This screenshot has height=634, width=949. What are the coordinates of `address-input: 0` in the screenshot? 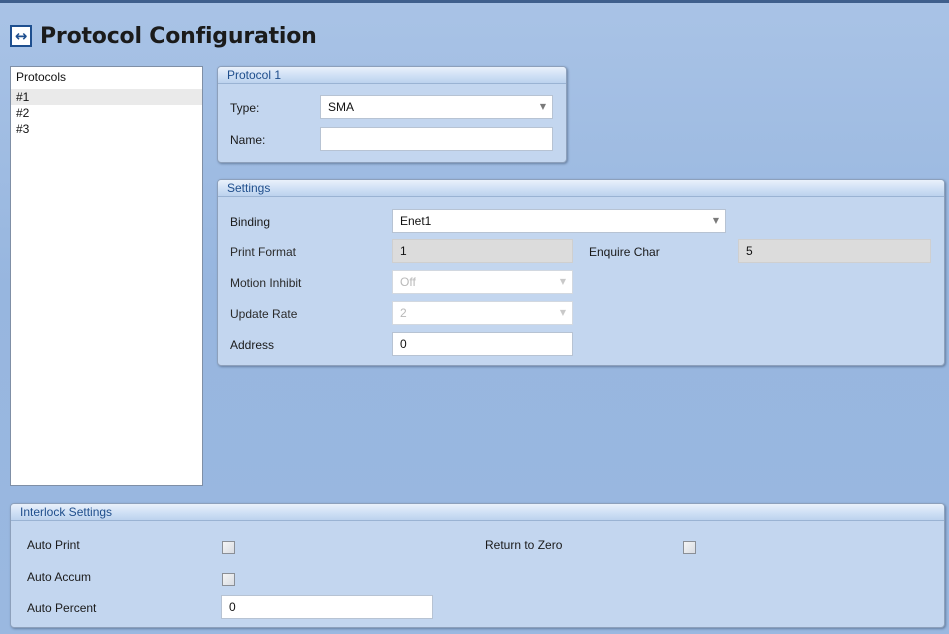 It's located at (482, 344).